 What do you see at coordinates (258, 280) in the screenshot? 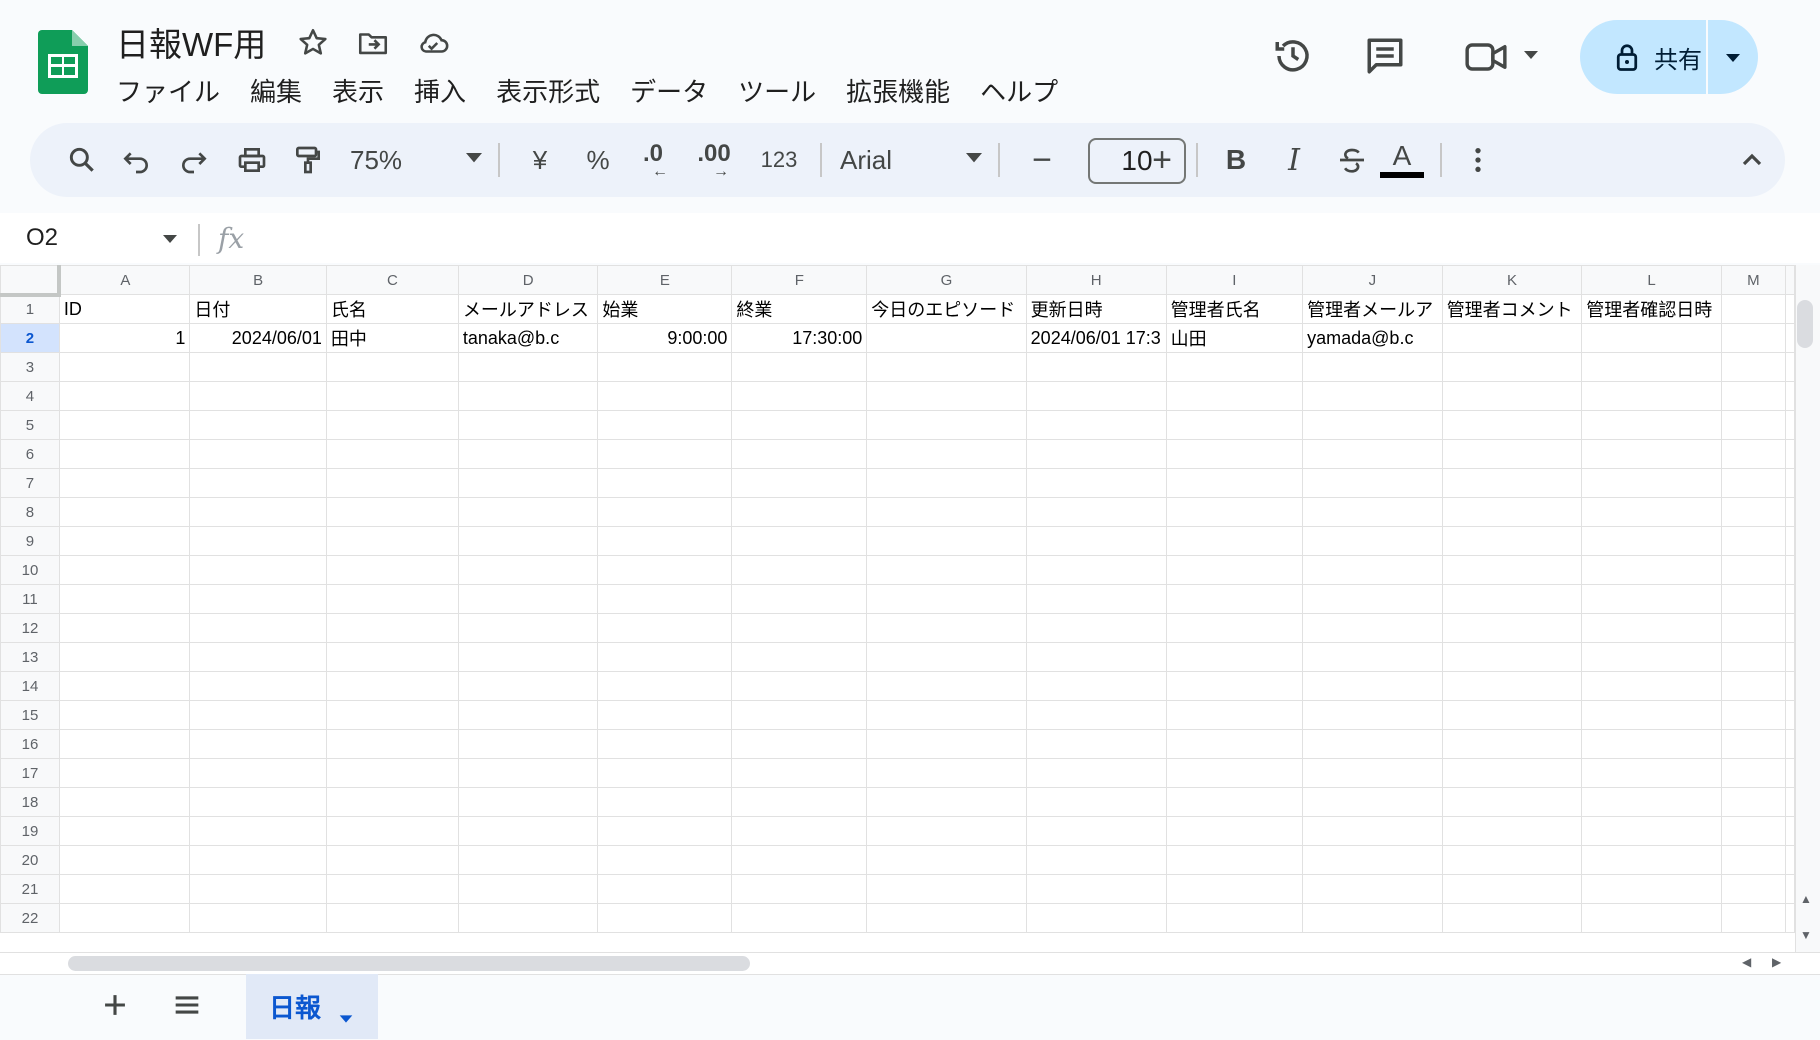
I see `column-header-b: B` at bounding box center [258, 280].